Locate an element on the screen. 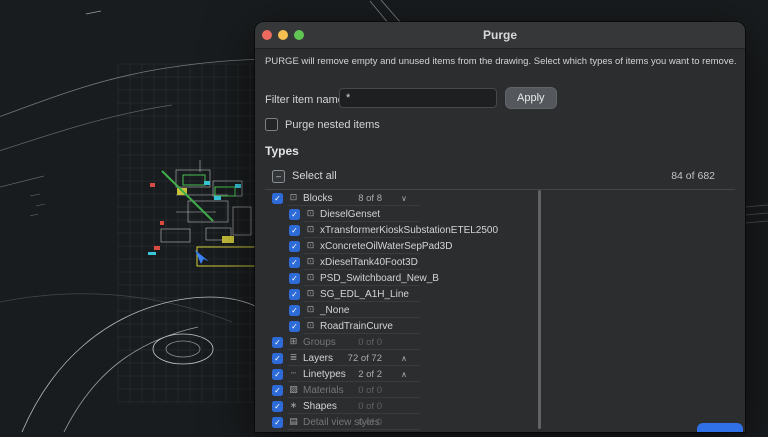 This screenshot has width=768, height=437. select-all-row: – Select all is located at coordinates (301, 176).